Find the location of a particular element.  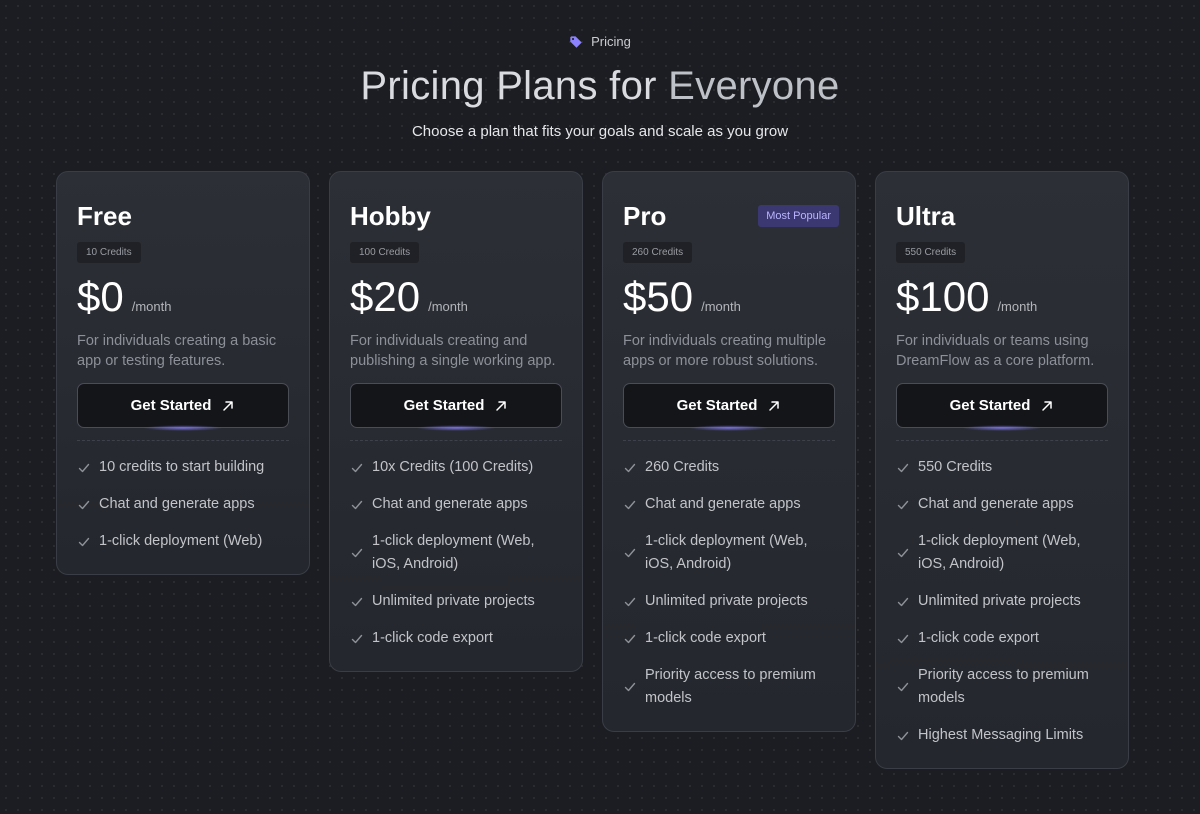

feature-text: 10x Credits (100 Credits) is located at coordinates (453, 467).